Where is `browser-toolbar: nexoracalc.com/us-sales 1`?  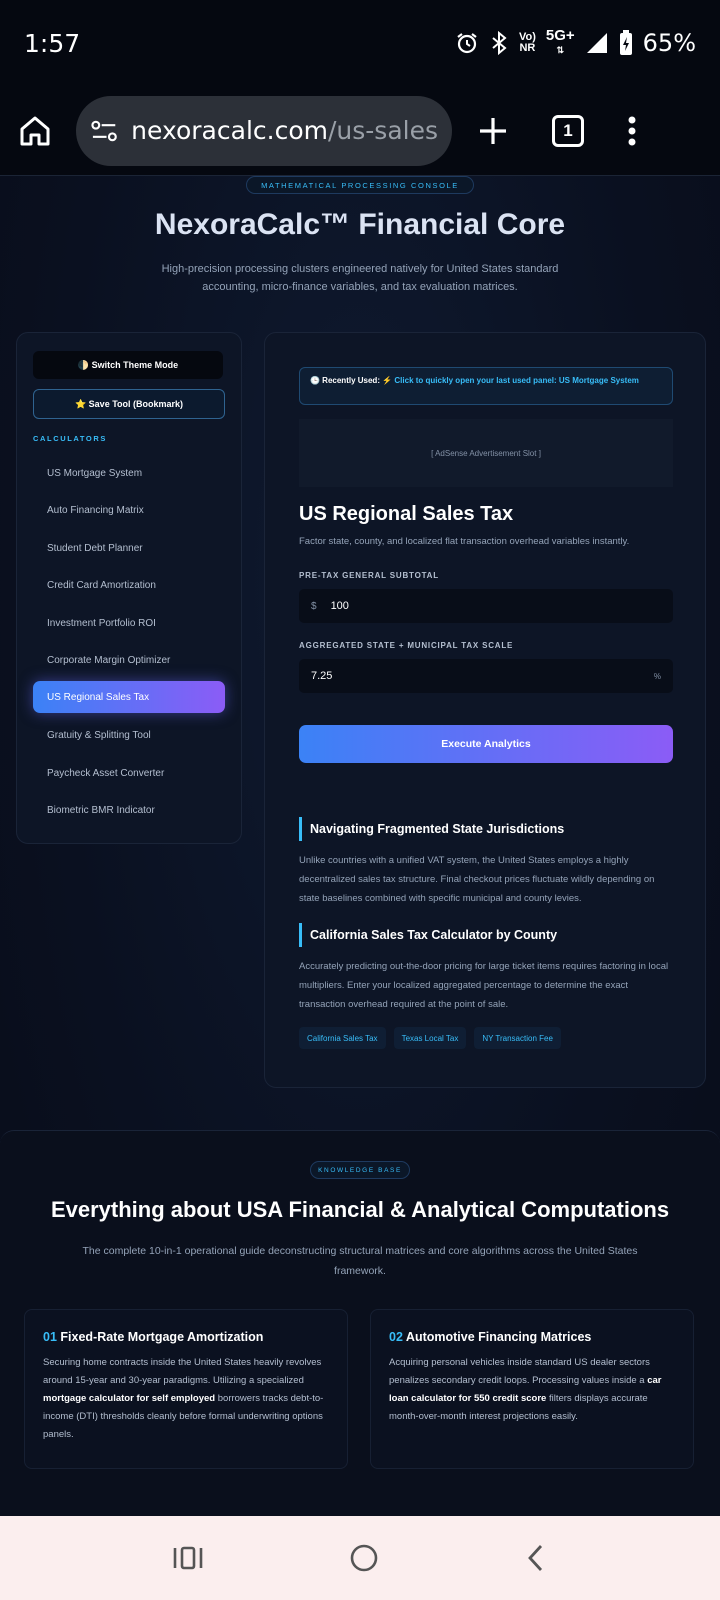
browser-toolbar: nexoracalc.com/us-sales 1 is located at coordinates (360, 131).